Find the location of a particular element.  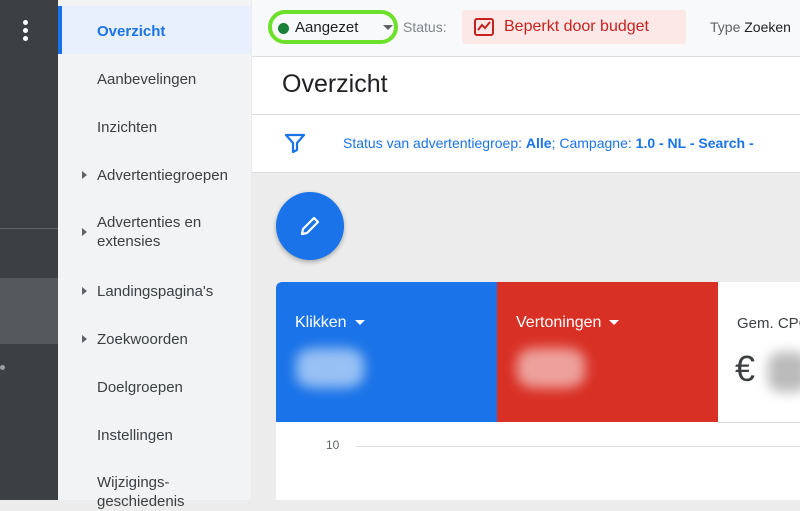

nav-item-label: Instellingen is located at coordinates (135, 435).